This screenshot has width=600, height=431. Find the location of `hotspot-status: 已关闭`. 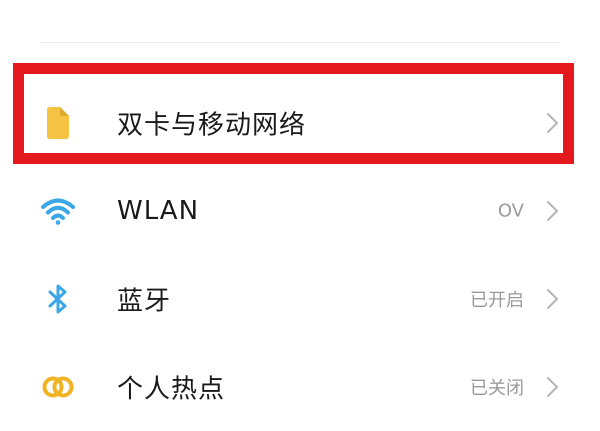

hotspot-status: 已关闭 is located at coordinates (497, 388).